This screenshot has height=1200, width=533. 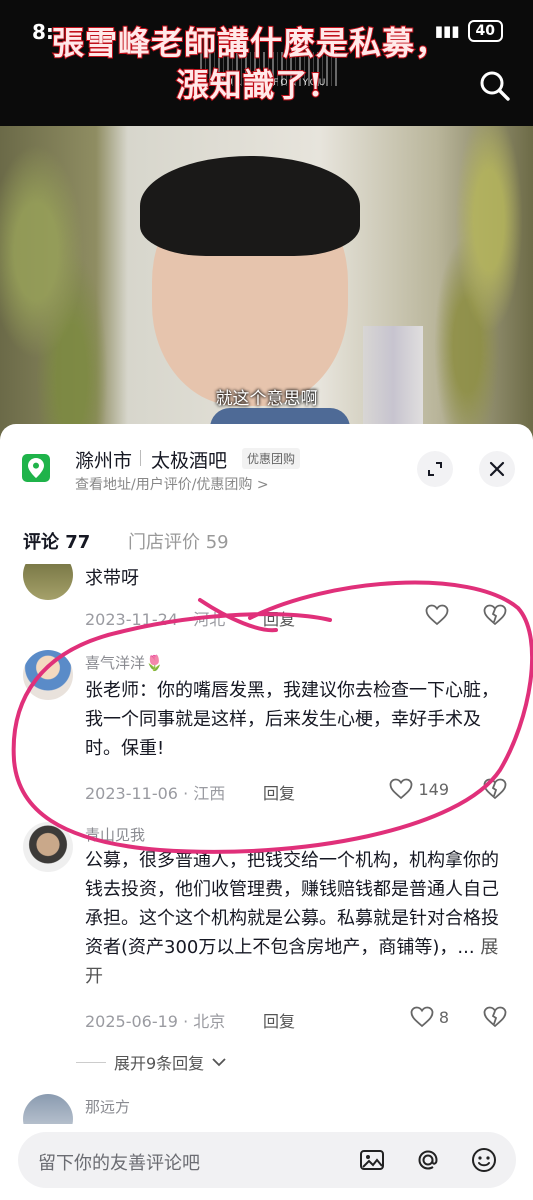 I want to click on poi-city: 滁州市, so click(x=104, y=461).